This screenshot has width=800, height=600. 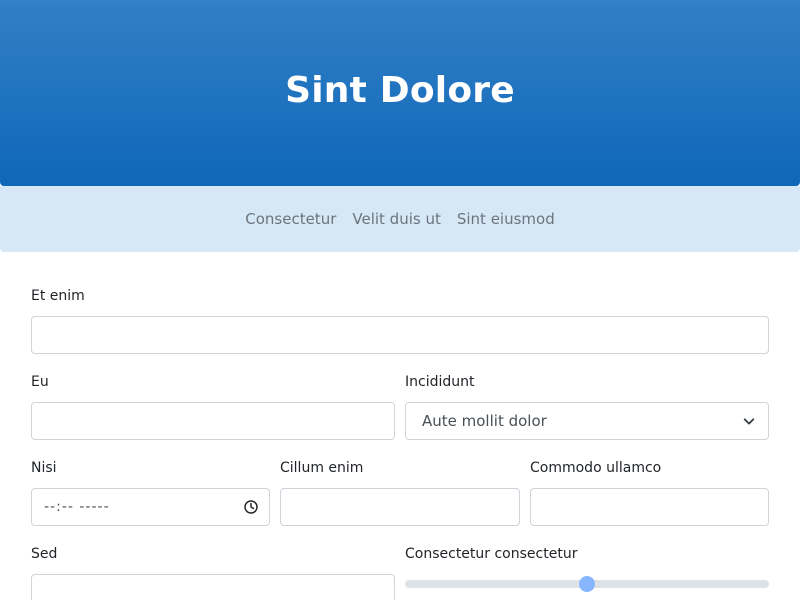 What do you see at coordinates (251, 507) in the screenshot?
I see `clock-icon` at bounding box center [251, 507].